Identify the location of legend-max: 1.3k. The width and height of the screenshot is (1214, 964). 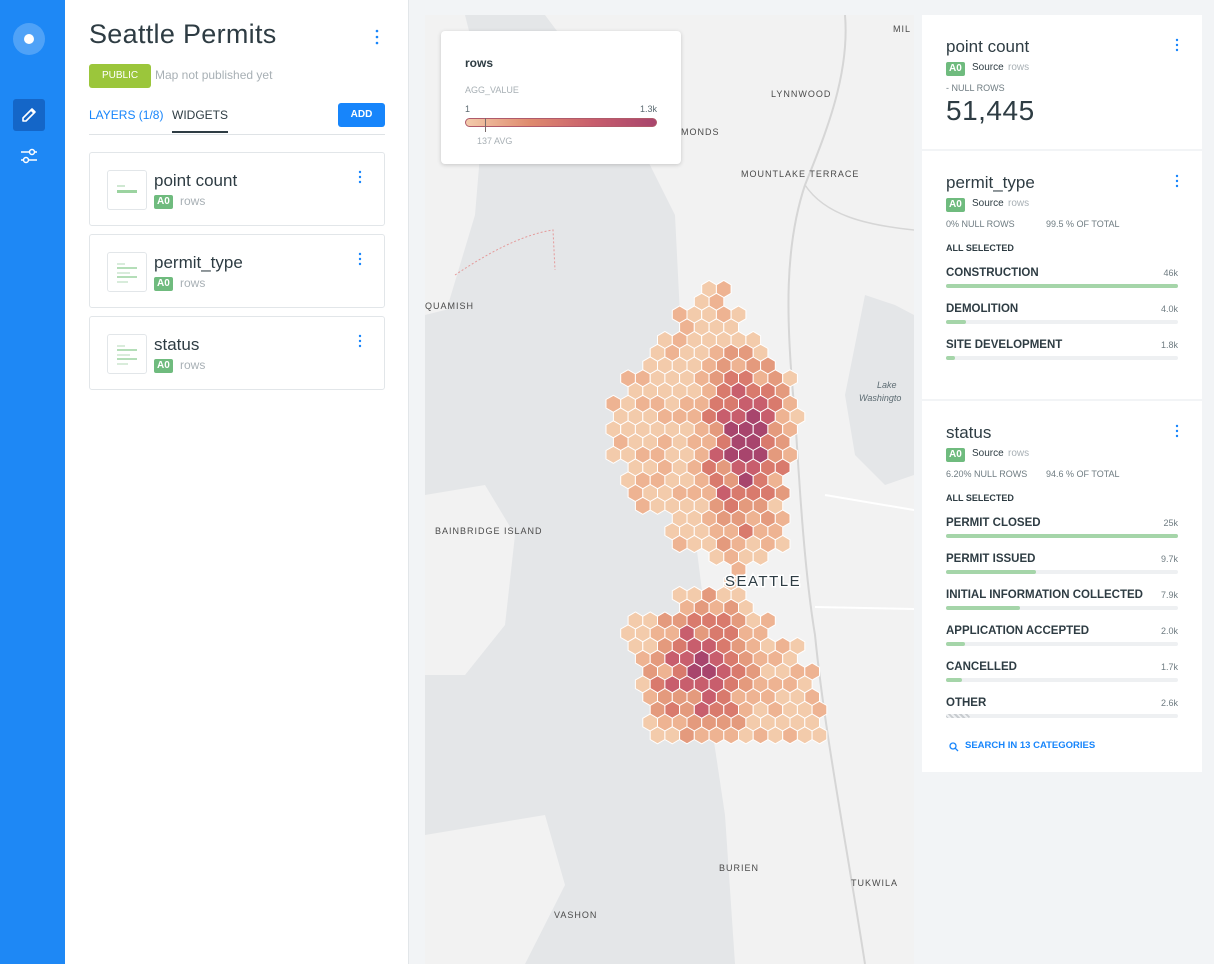
(648, 109).